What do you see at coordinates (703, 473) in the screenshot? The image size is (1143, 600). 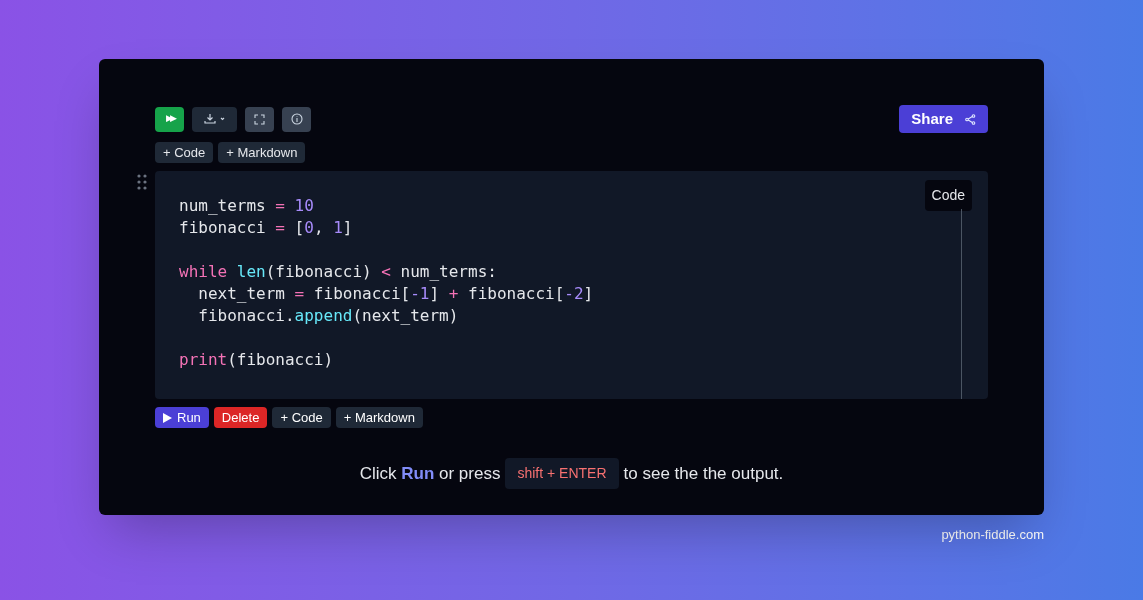 I see `hint-text: to see the the output.` at bounding box center [703, 473].